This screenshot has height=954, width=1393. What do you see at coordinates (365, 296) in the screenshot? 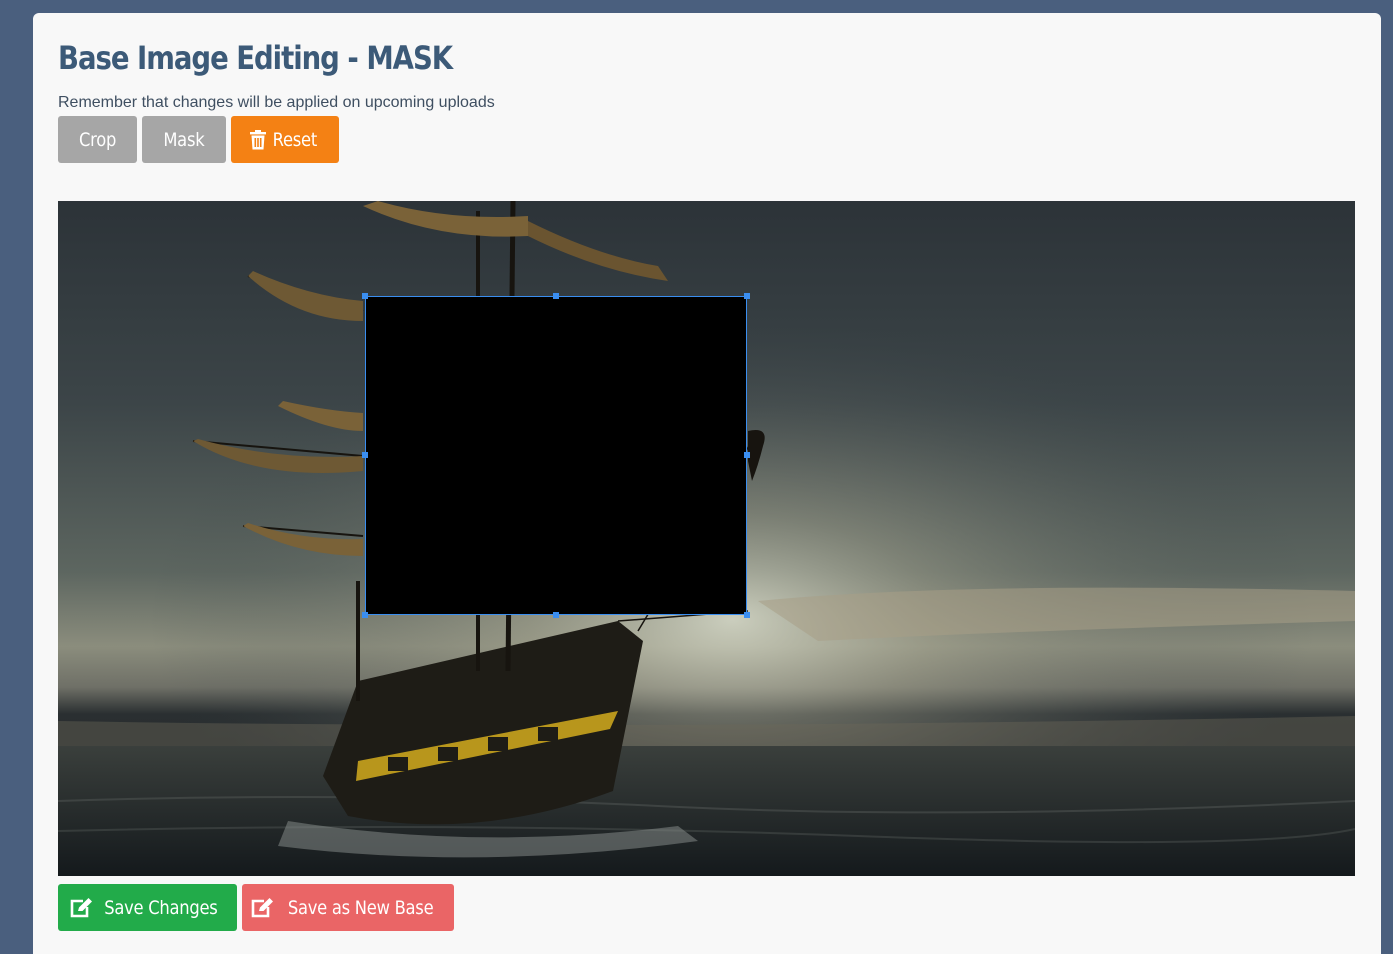
I see `resize-handle-top-left` at bounding box center [365, 296].